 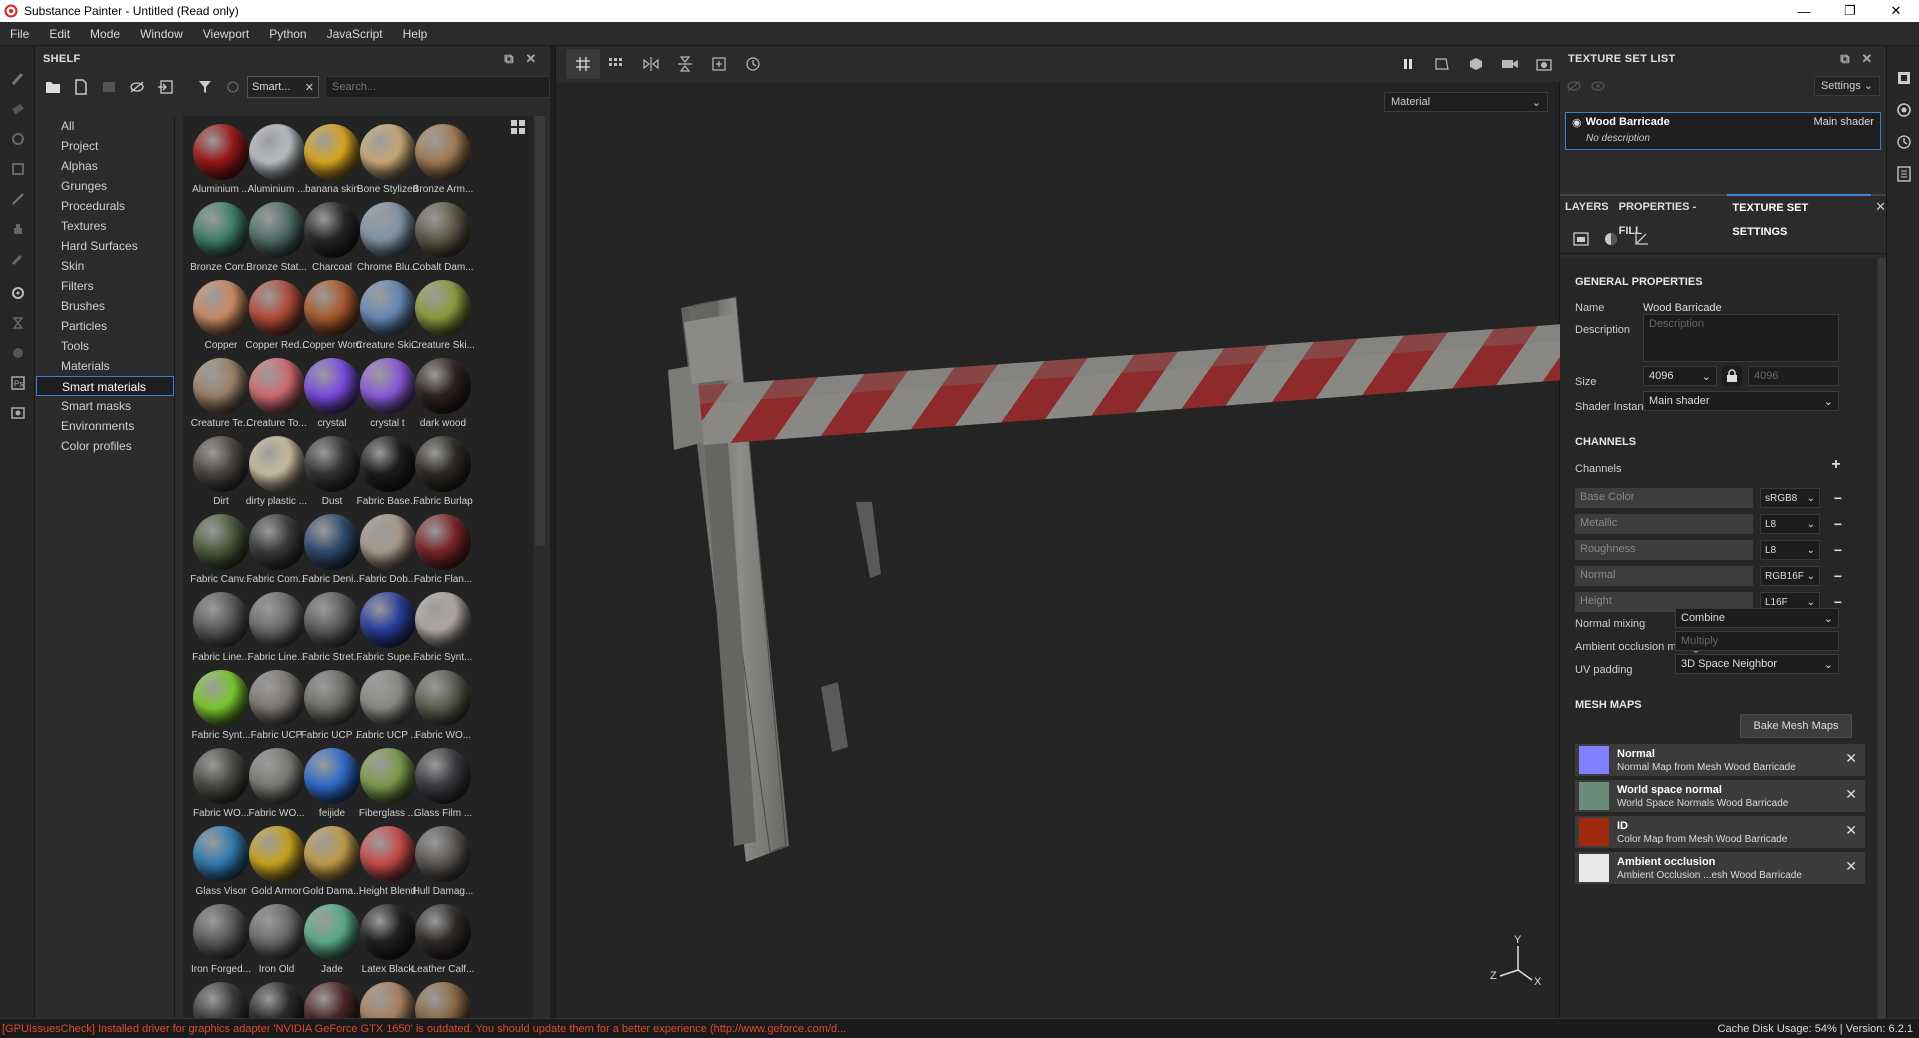 I want to click on menu-javascript: JavaScript, so click(x=355, y=34).